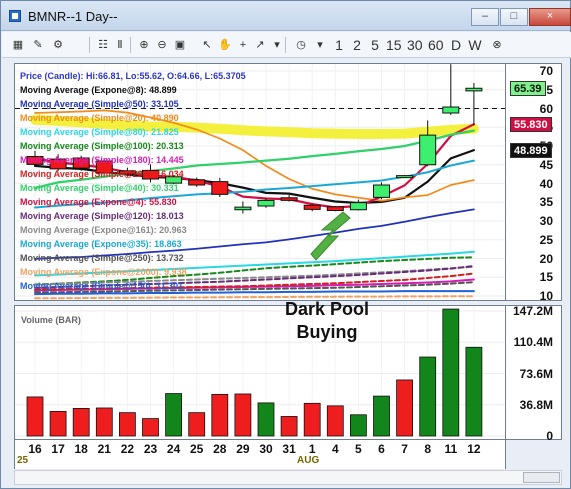 The height and width of the screenshot is (489, 571). I want to click on legend-line: Moving Average (Simple@80): 21.825, so click(99, 132).